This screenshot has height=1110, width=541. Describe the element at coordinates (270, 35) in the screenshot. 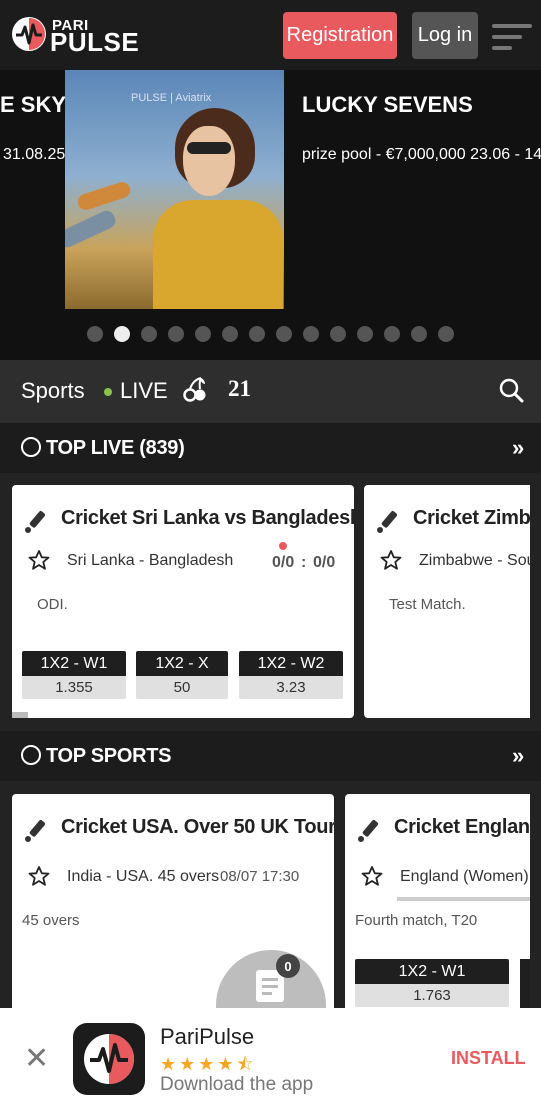

I see `top-header: PARI PULSE Registration Log in` at that location.